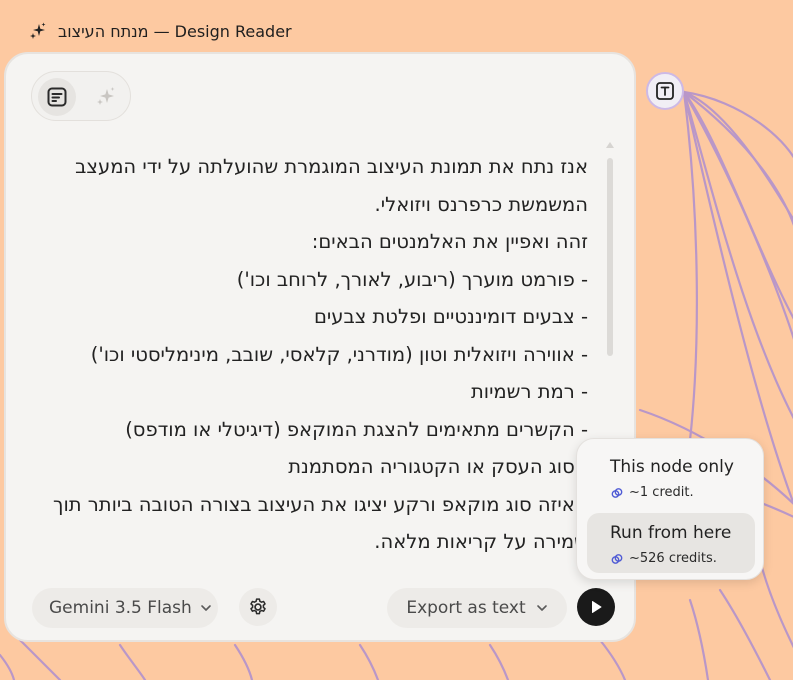  I want to click on text-prompt-icon, so click(57, 97).